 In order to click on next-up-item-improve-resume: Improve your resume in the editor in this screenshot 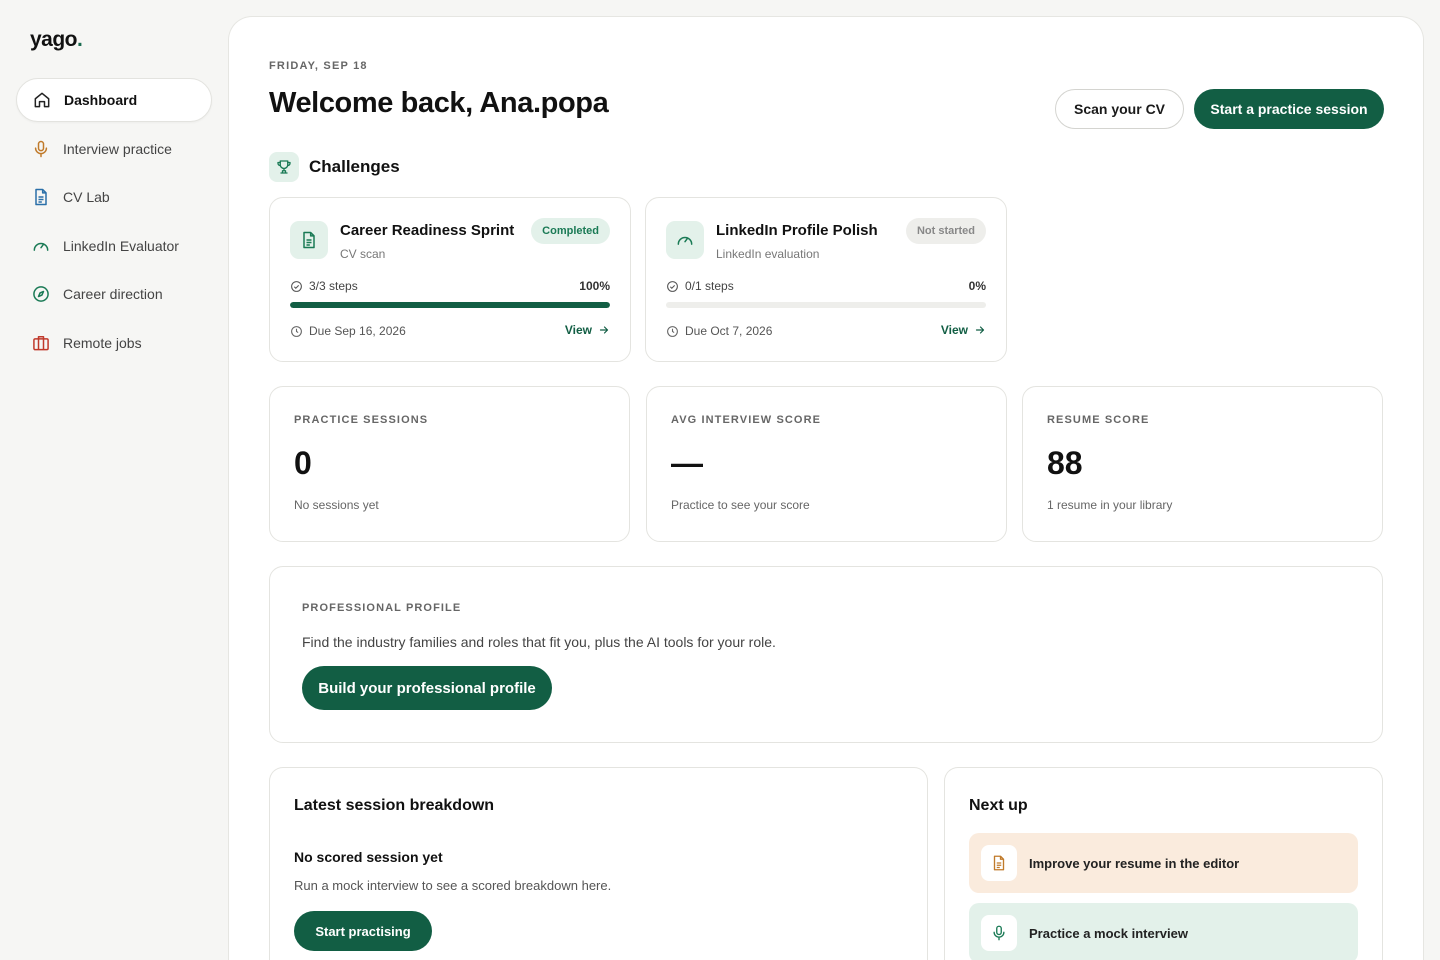, I will do `click(1163, 863)`.